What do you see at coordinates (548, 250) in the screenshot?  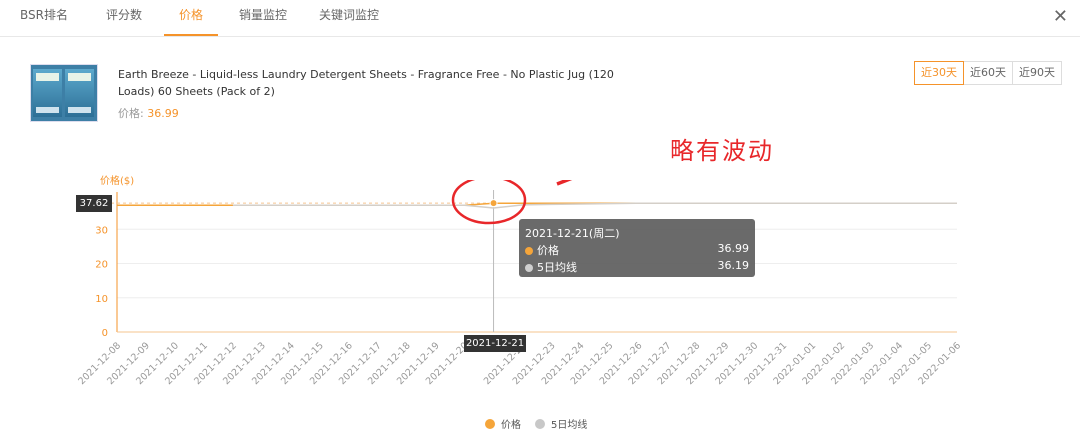 I see `tooltip-price-name: 价格` at bounding box center [548, 250].